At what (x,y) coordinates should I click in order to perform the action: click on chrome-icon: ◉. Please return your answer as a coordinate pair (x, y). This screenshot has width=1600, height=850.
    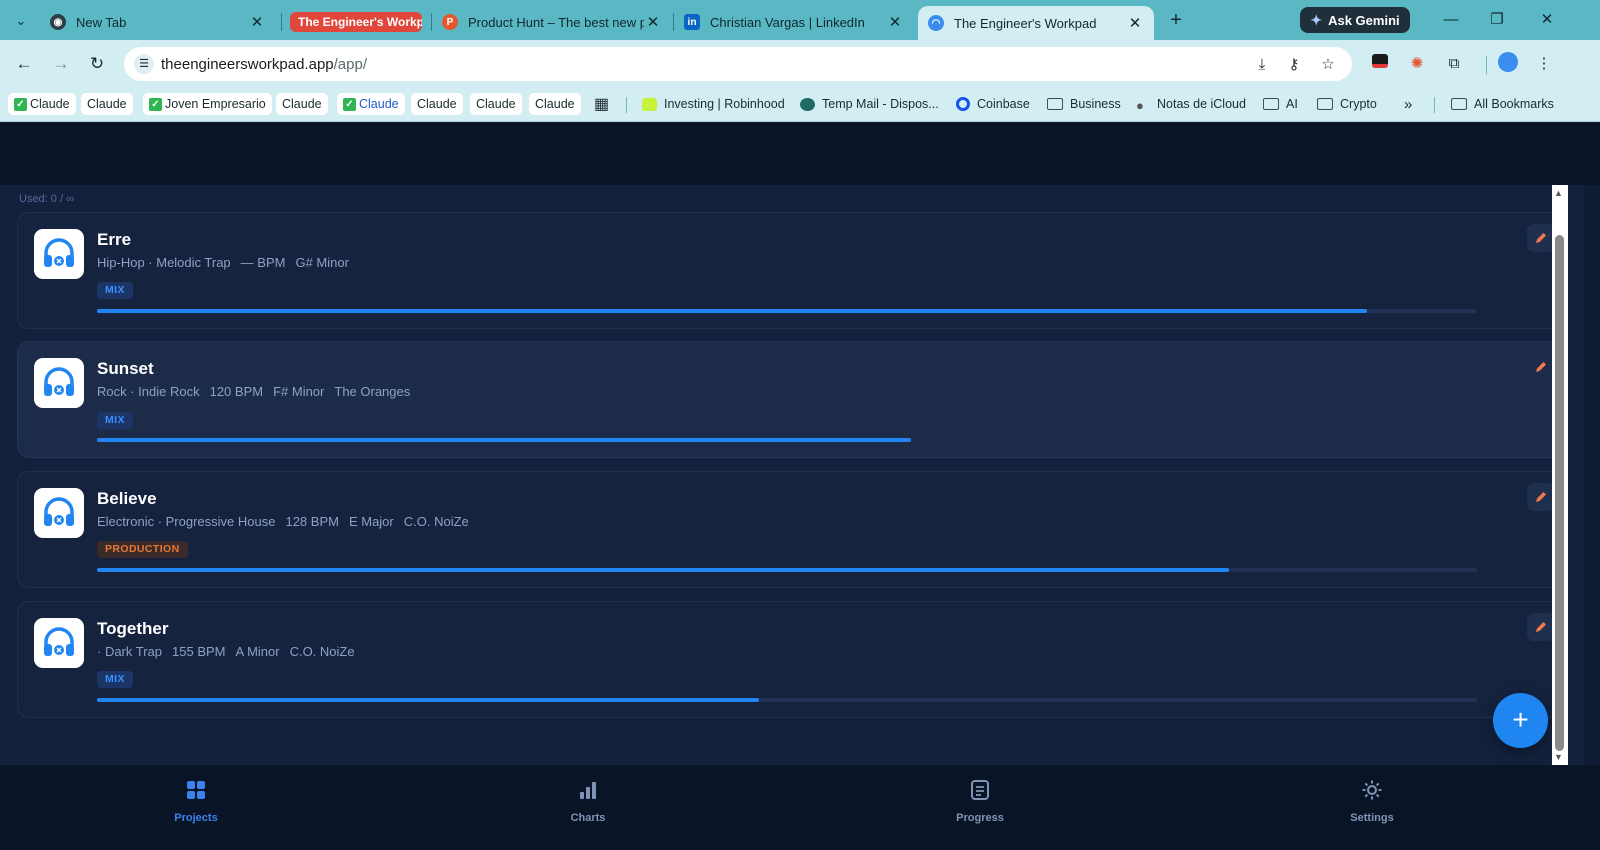
    Looking at the image, I should click on (58, 22).